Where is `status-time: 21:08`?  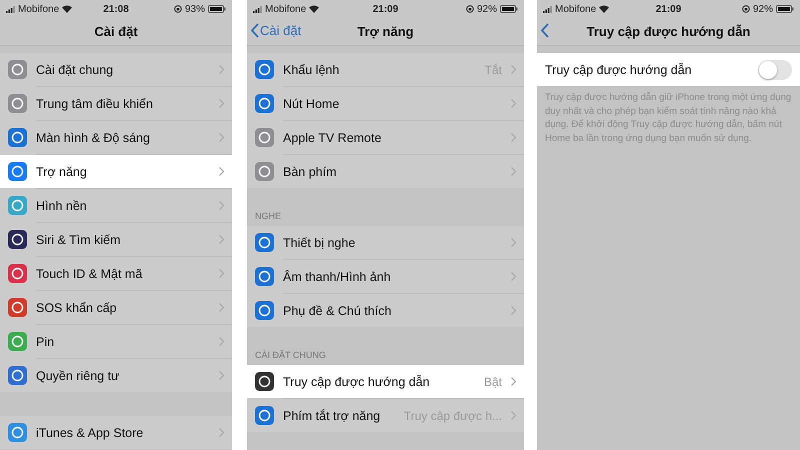 status-time: 21:08 is located at coordinates (116, 9).